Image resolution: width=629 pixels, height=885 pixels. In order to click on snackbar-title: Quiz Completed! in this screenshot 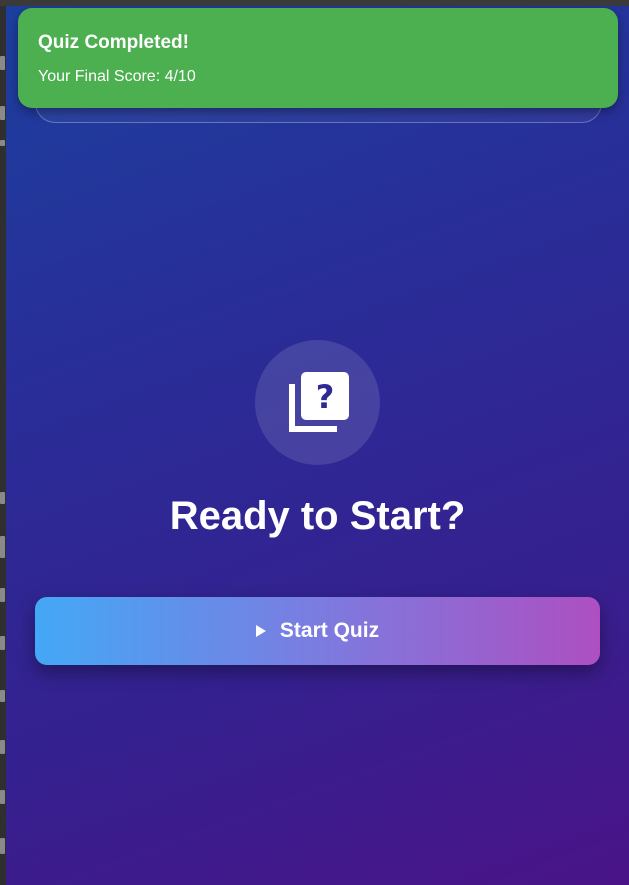, I will do `click(113, 42)`.